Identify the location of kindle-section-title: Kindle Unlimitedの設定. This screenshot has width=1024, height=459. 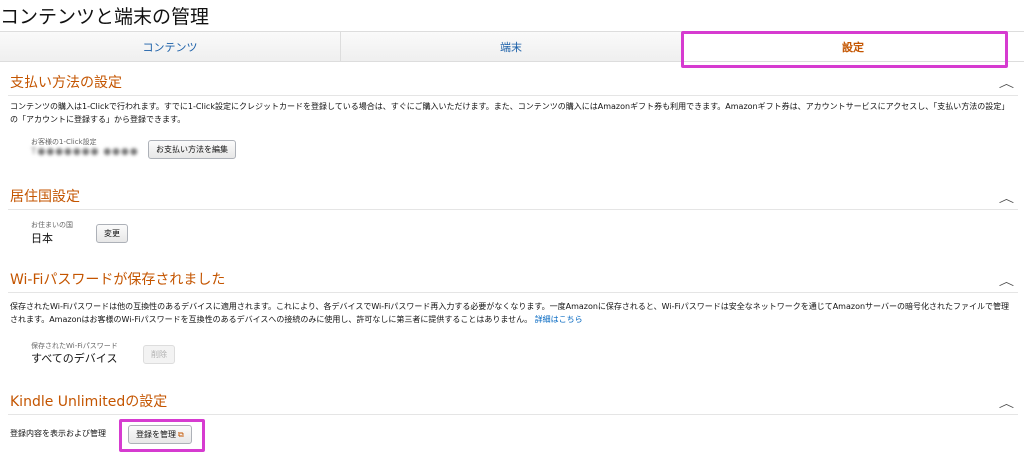
(89, 402).